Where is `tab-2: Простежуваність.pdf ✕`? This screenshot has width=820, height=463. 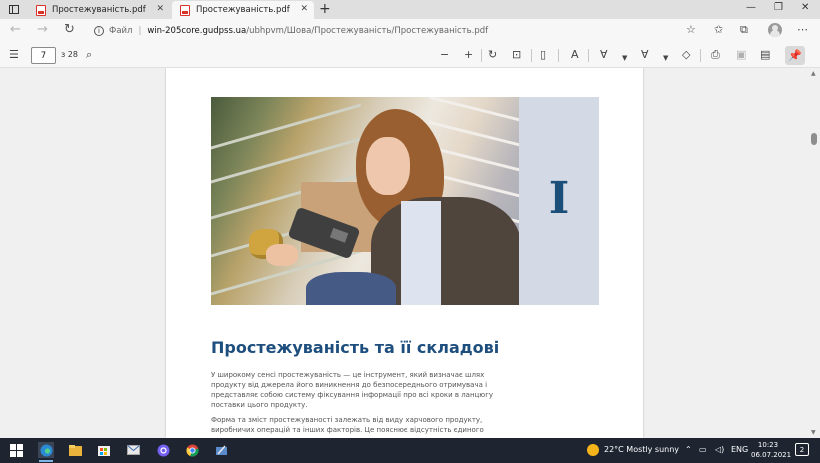 tab-2: Простежуваність.pdf ✕ is located at coordinates (243, 10).